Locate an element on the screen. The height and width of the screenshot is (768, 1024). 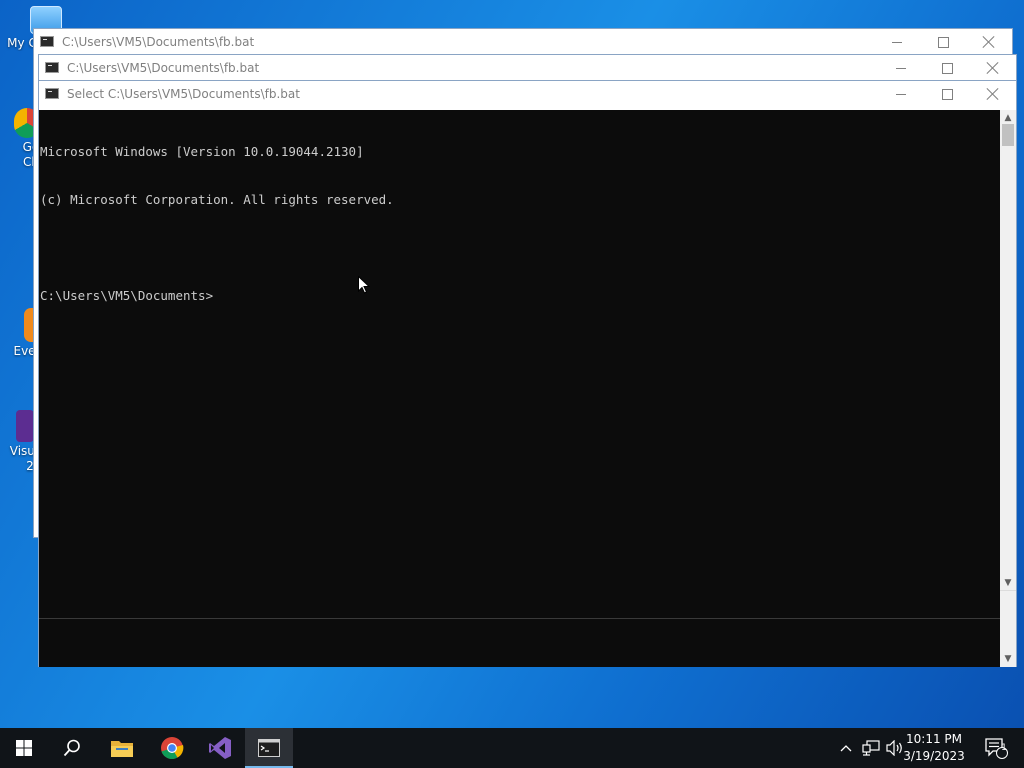
taskbar: 10:11 PM 3/19/2023 1 is located at coordinates (512, 748).